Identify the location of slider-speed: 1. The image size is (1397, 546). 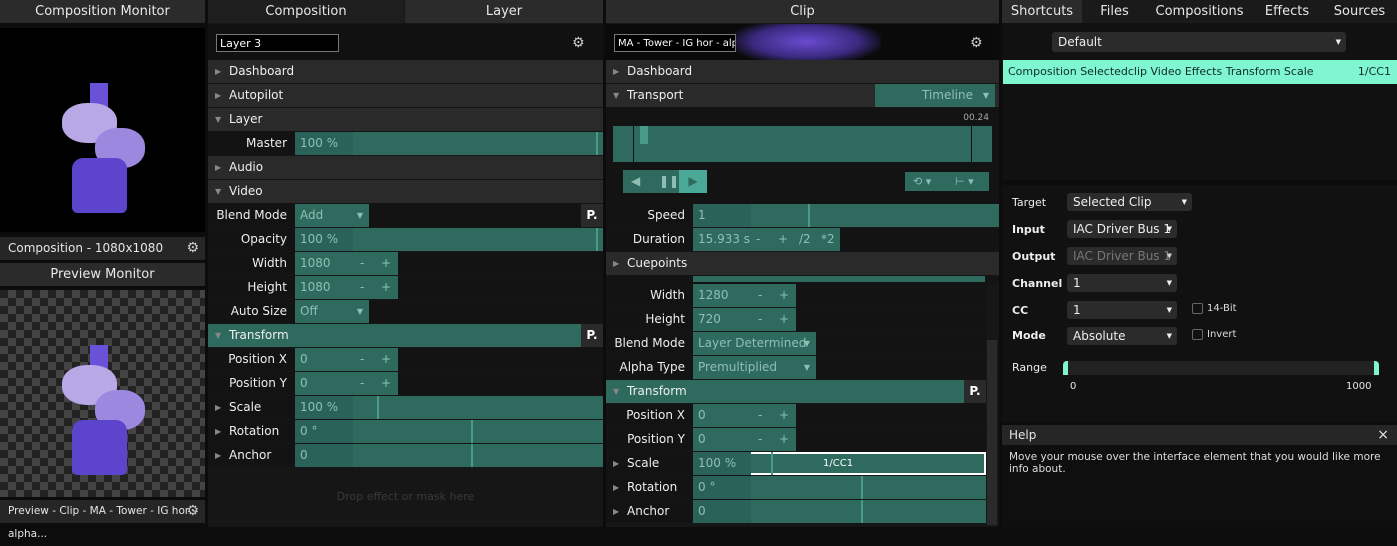
(846, 215).